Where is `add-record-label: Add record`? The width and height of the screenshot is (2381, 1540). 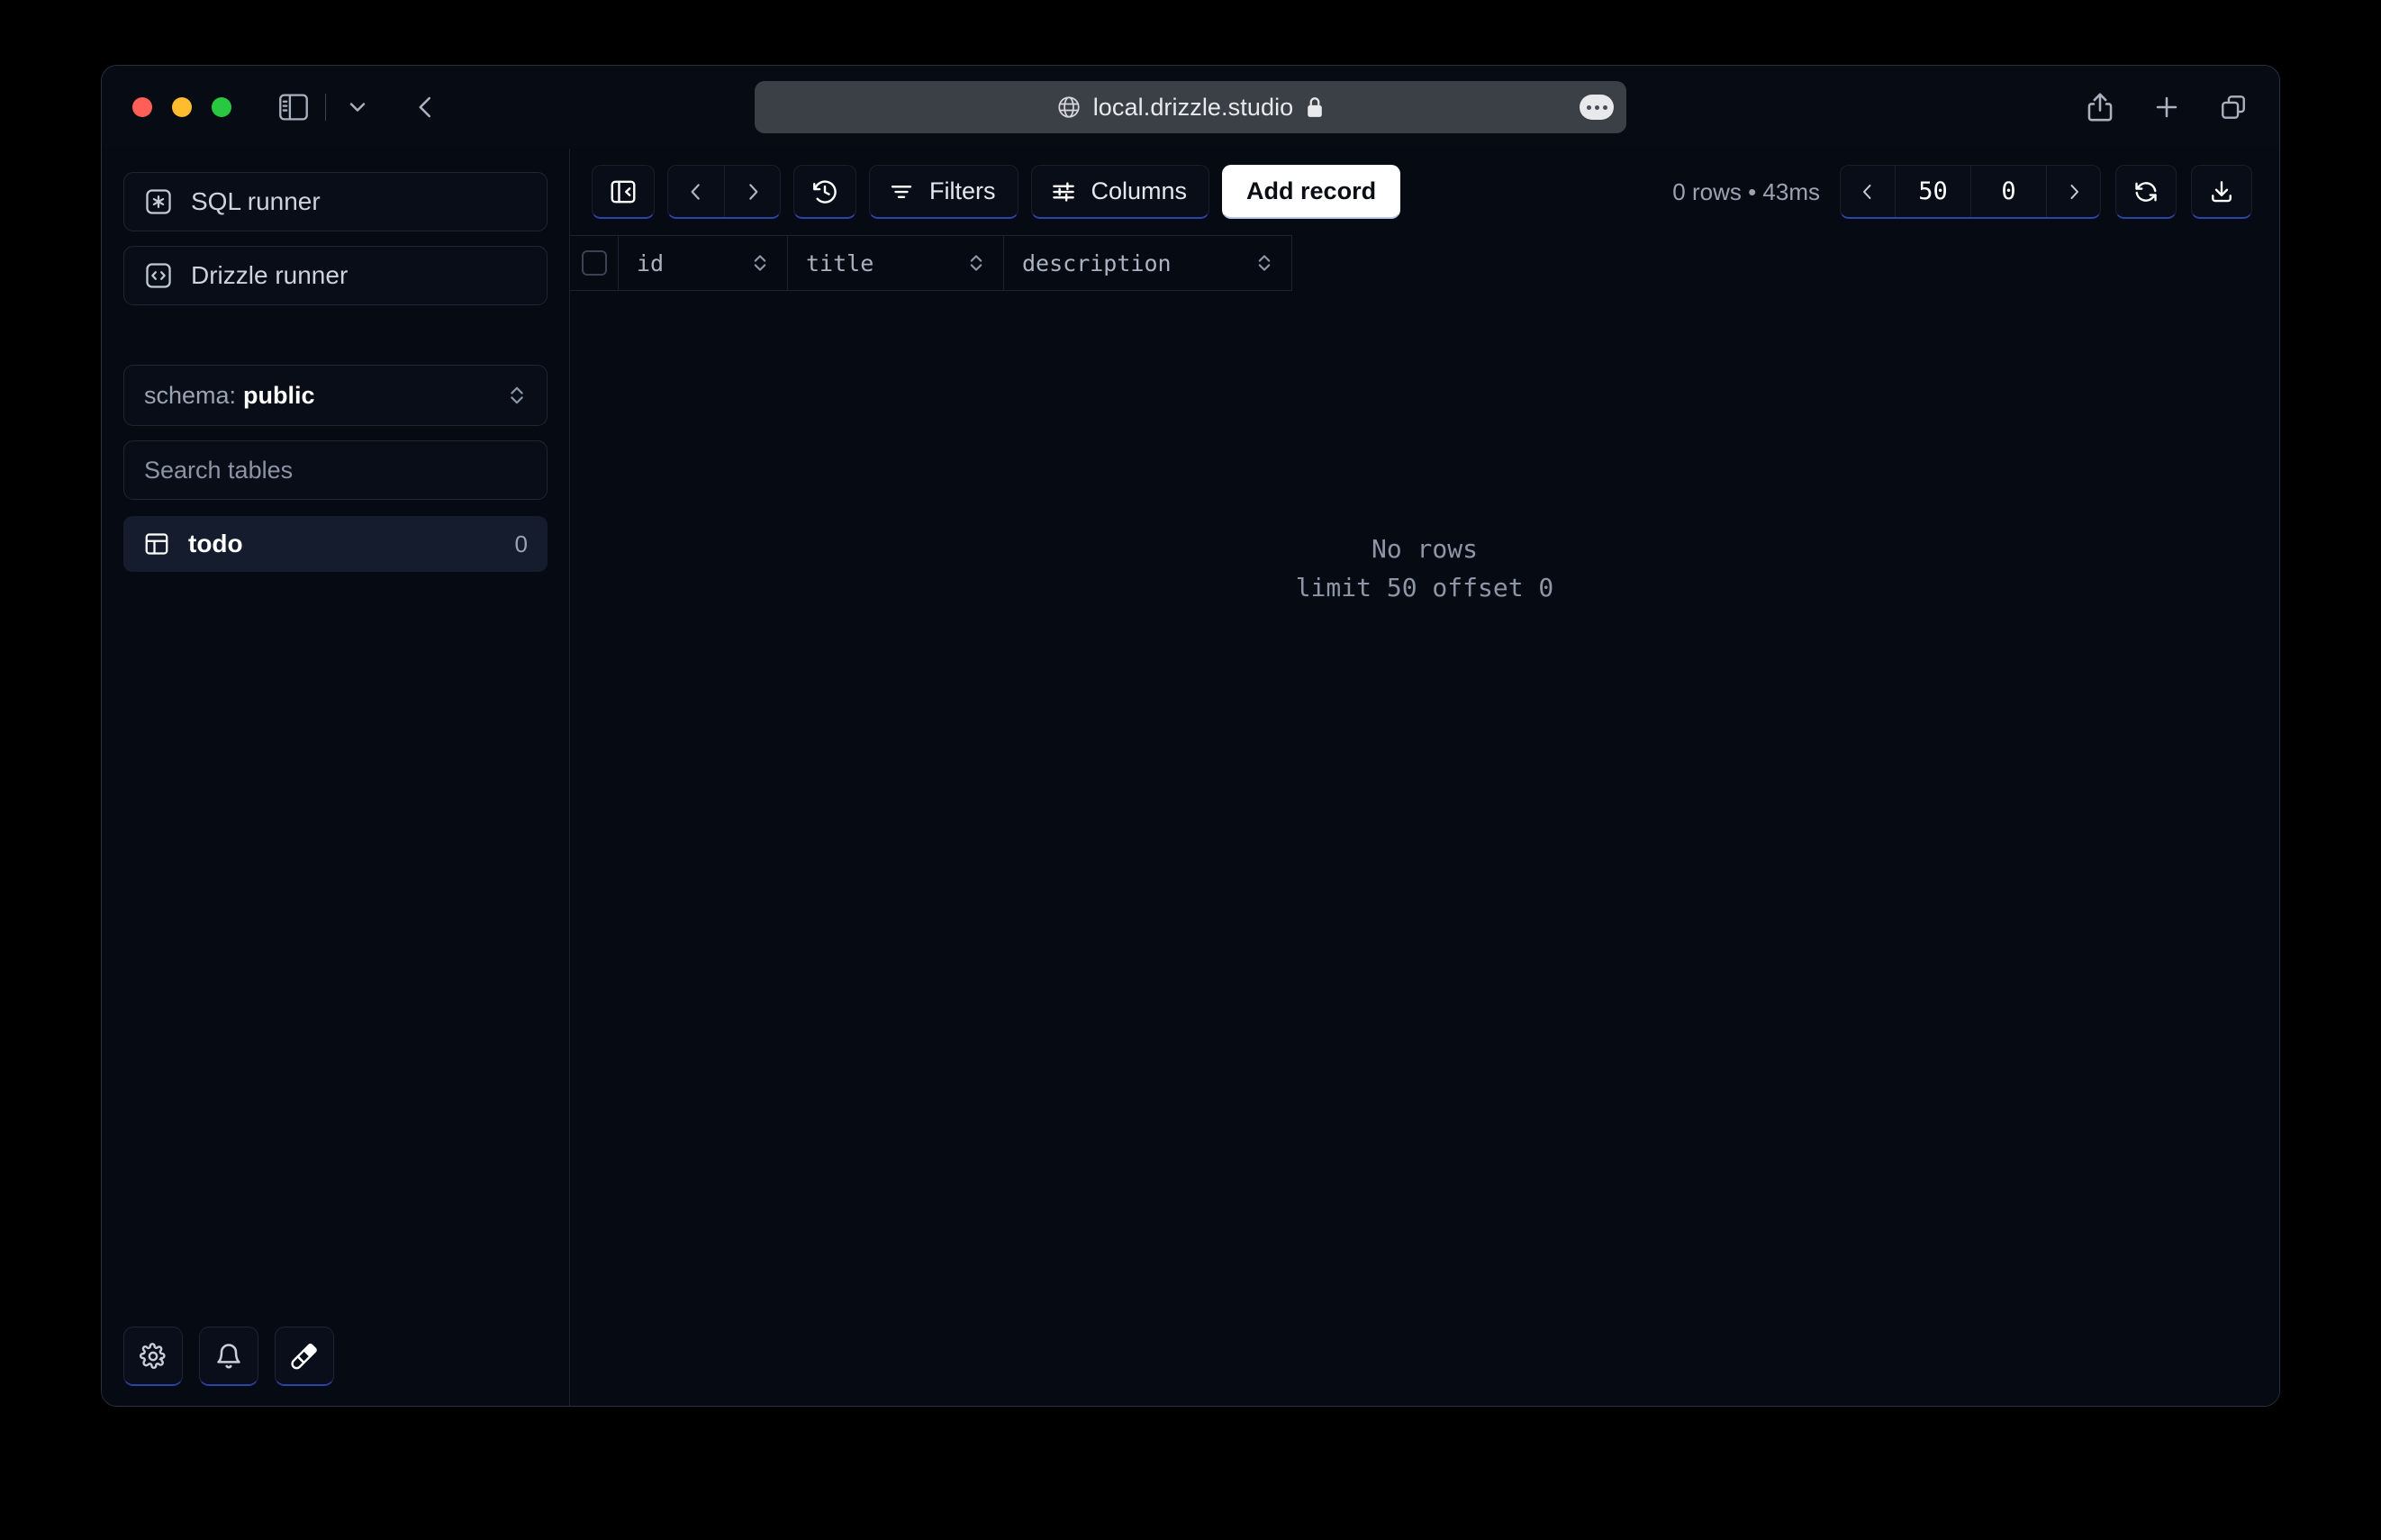 add-record-label: Add record is located at coordinates (1311, 190).